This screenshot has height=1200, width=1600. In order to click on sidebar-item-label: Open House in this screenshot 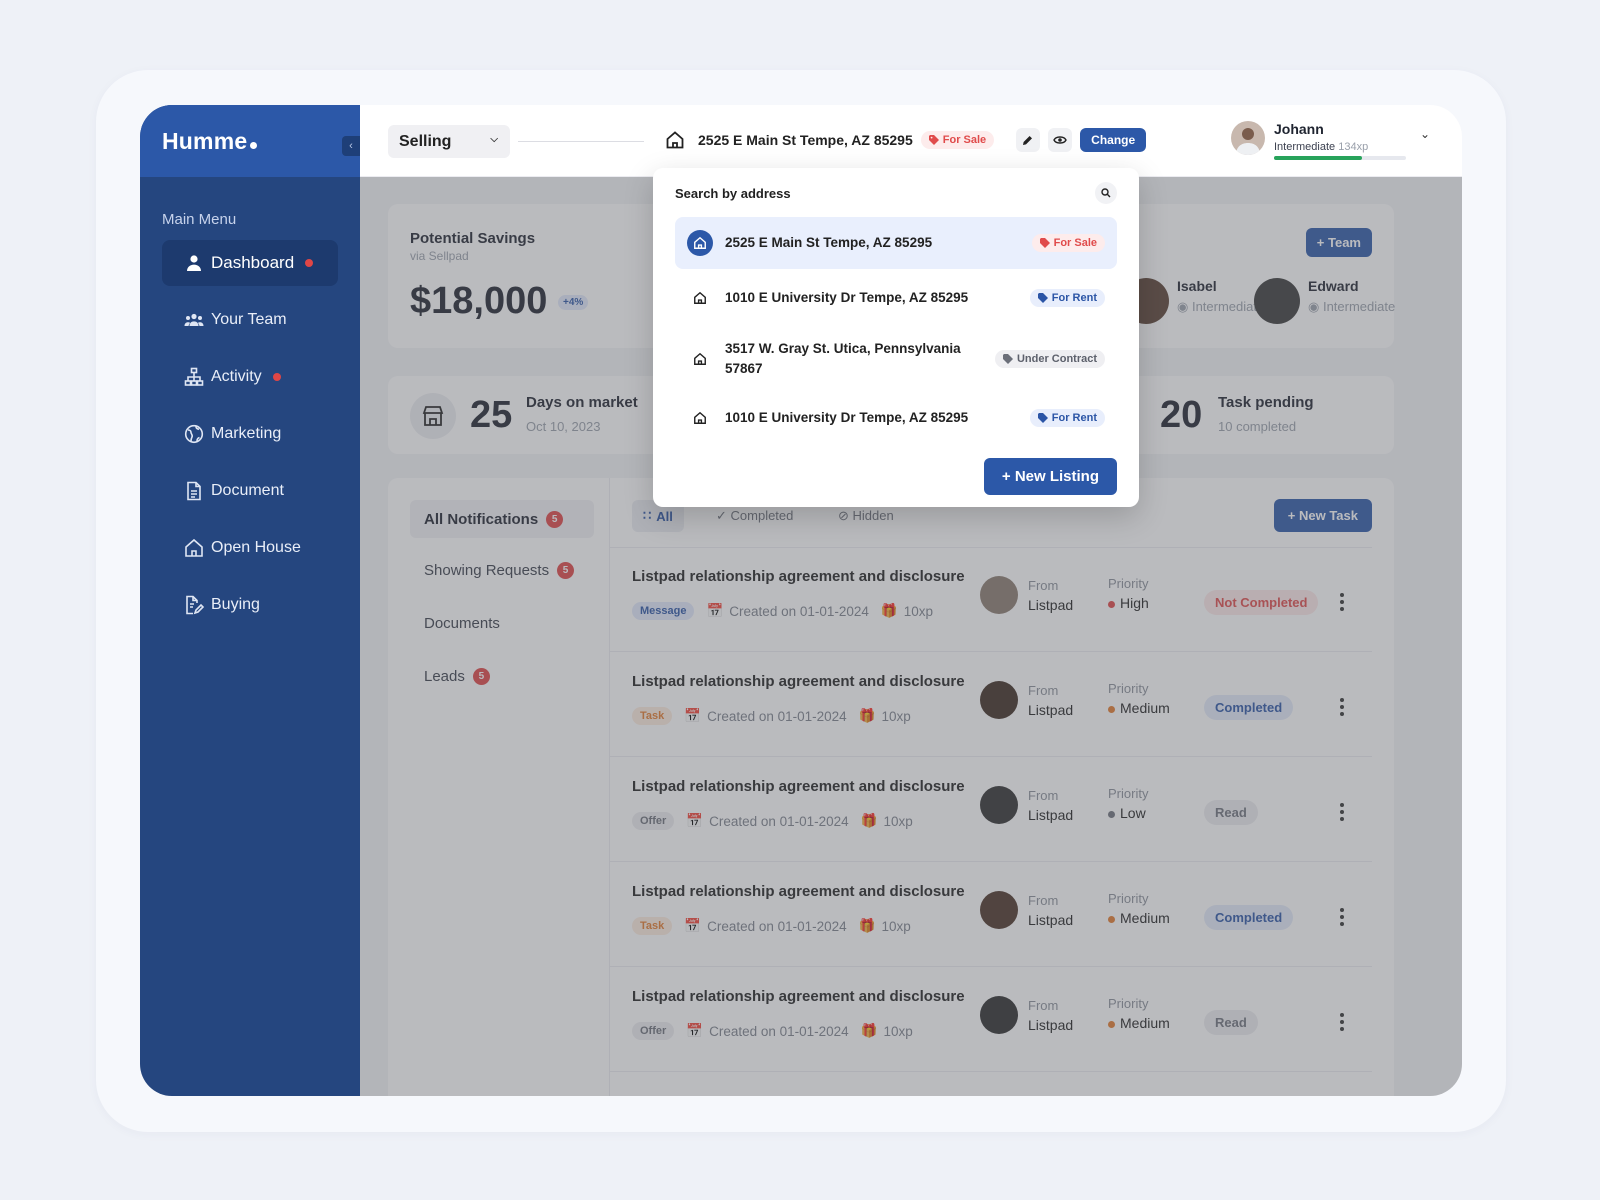, I will do `click(256, 547)`.